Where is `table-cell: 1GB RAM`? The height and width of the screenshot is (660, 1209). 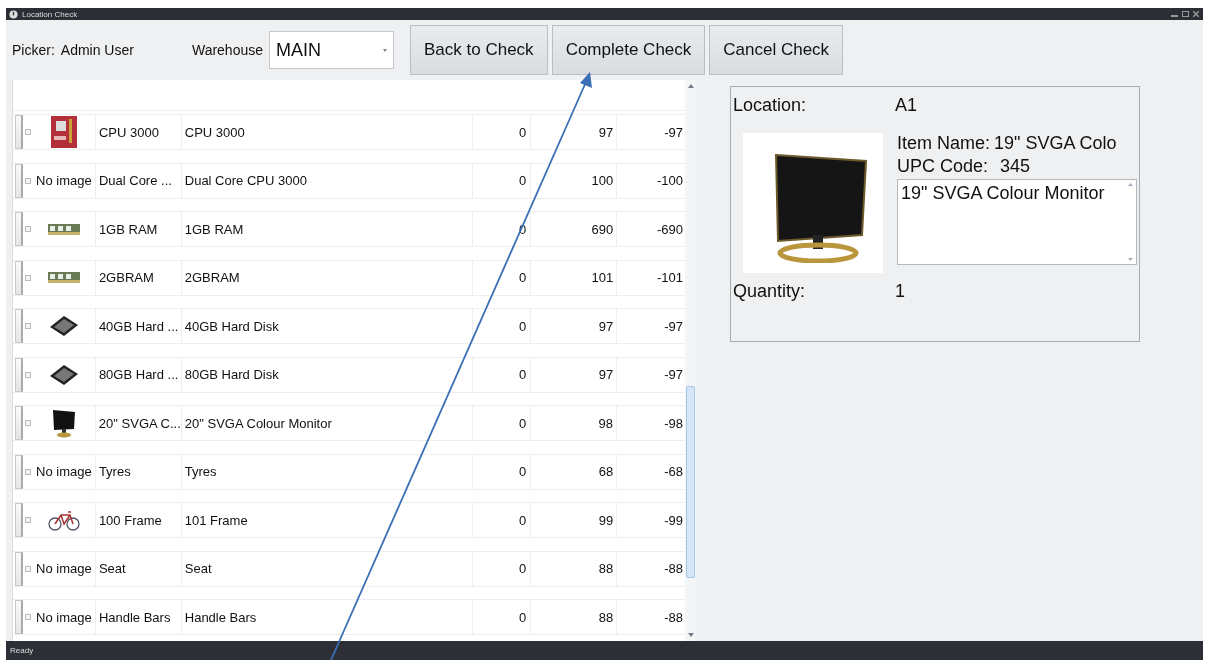
table-cell: 1GB RAM is located at coordinates (327, 229).